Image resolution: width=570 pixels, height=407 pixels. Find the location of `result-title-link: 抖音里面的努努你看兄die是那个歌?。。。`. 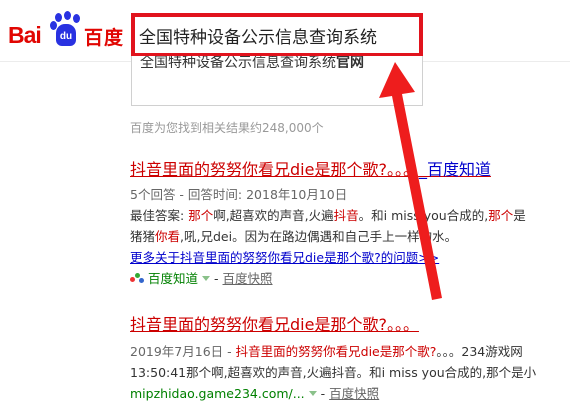

result-title-link: 抖音里面的努努你看兄die是那个歌?。。。 is located at coordinates (350, 323).